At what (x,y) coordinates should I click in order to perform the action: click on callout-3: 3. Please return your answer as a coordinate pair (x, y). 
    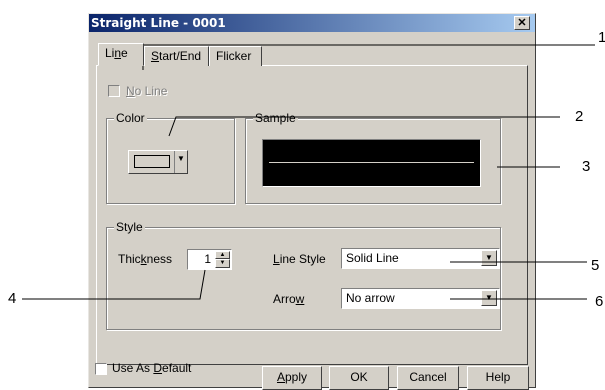
    Looking at the image, I should click on (586, 166).